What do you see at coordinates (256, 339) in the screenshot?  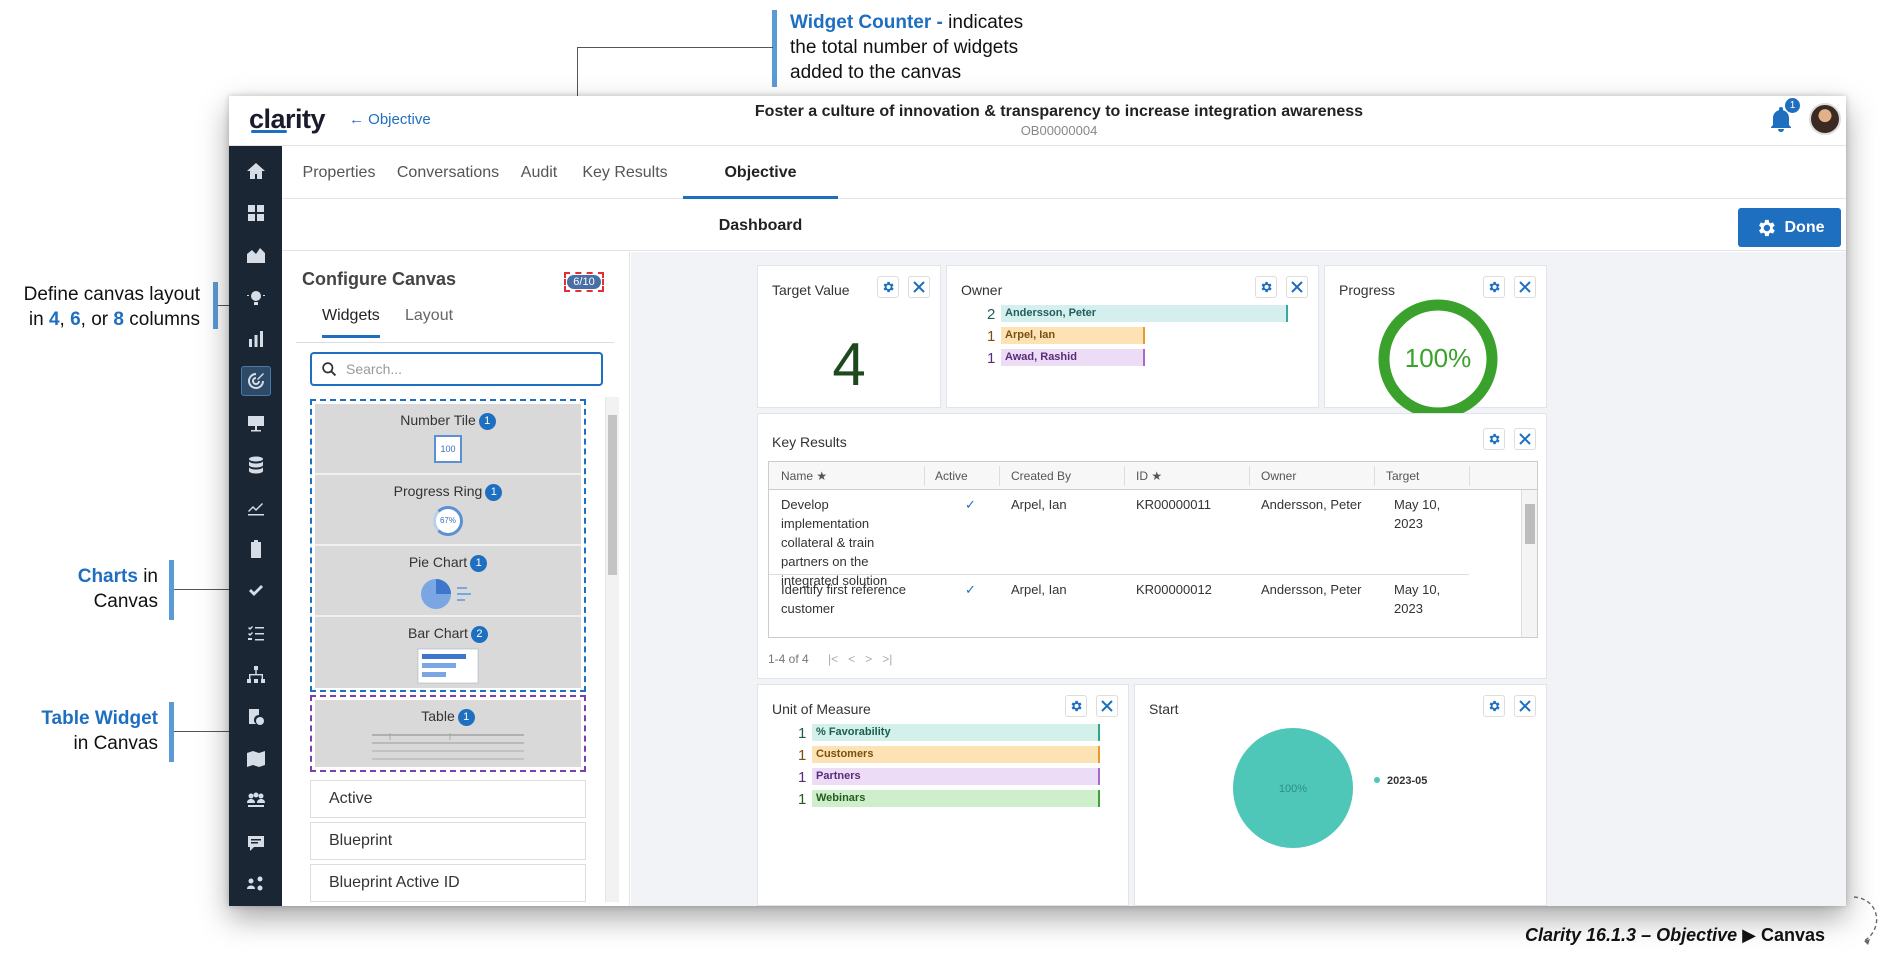 I see `bar-chart-icon` at bounding box center [256, 339].